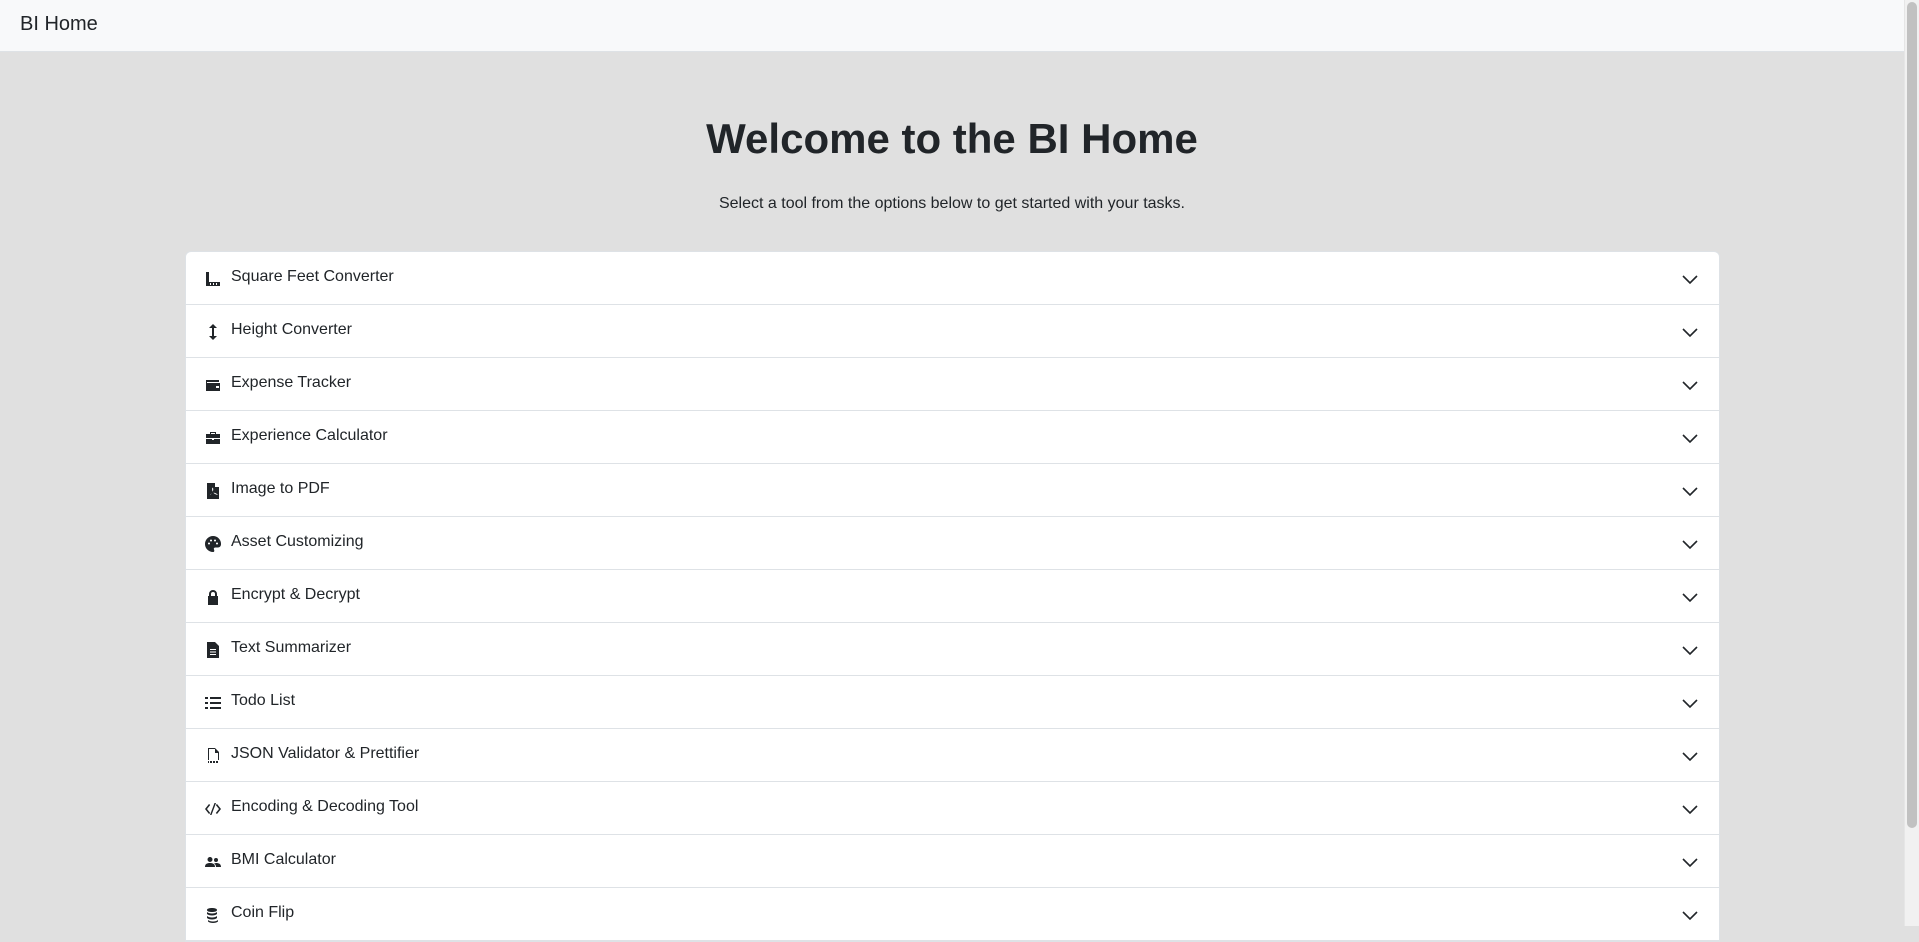 The image size is (1919, 942). I want to click on brand-link: BI Home, so click(59, 24).